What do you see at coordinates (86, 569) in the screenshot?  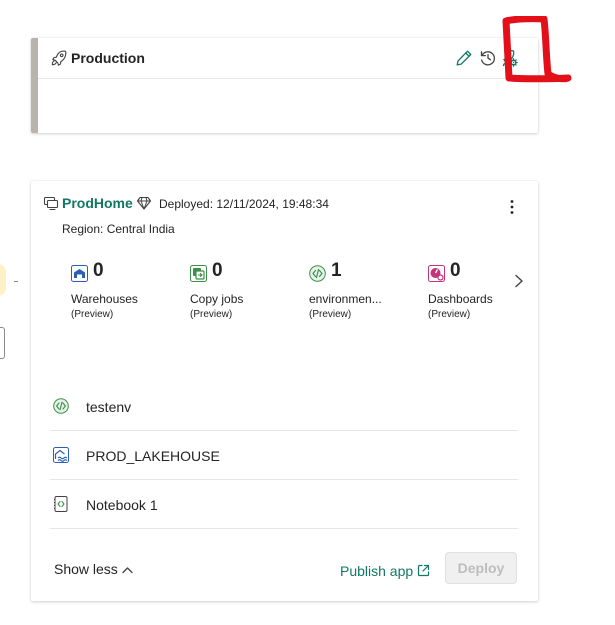 I see `show-less-label: Show less` at bounding box center [86, 569].